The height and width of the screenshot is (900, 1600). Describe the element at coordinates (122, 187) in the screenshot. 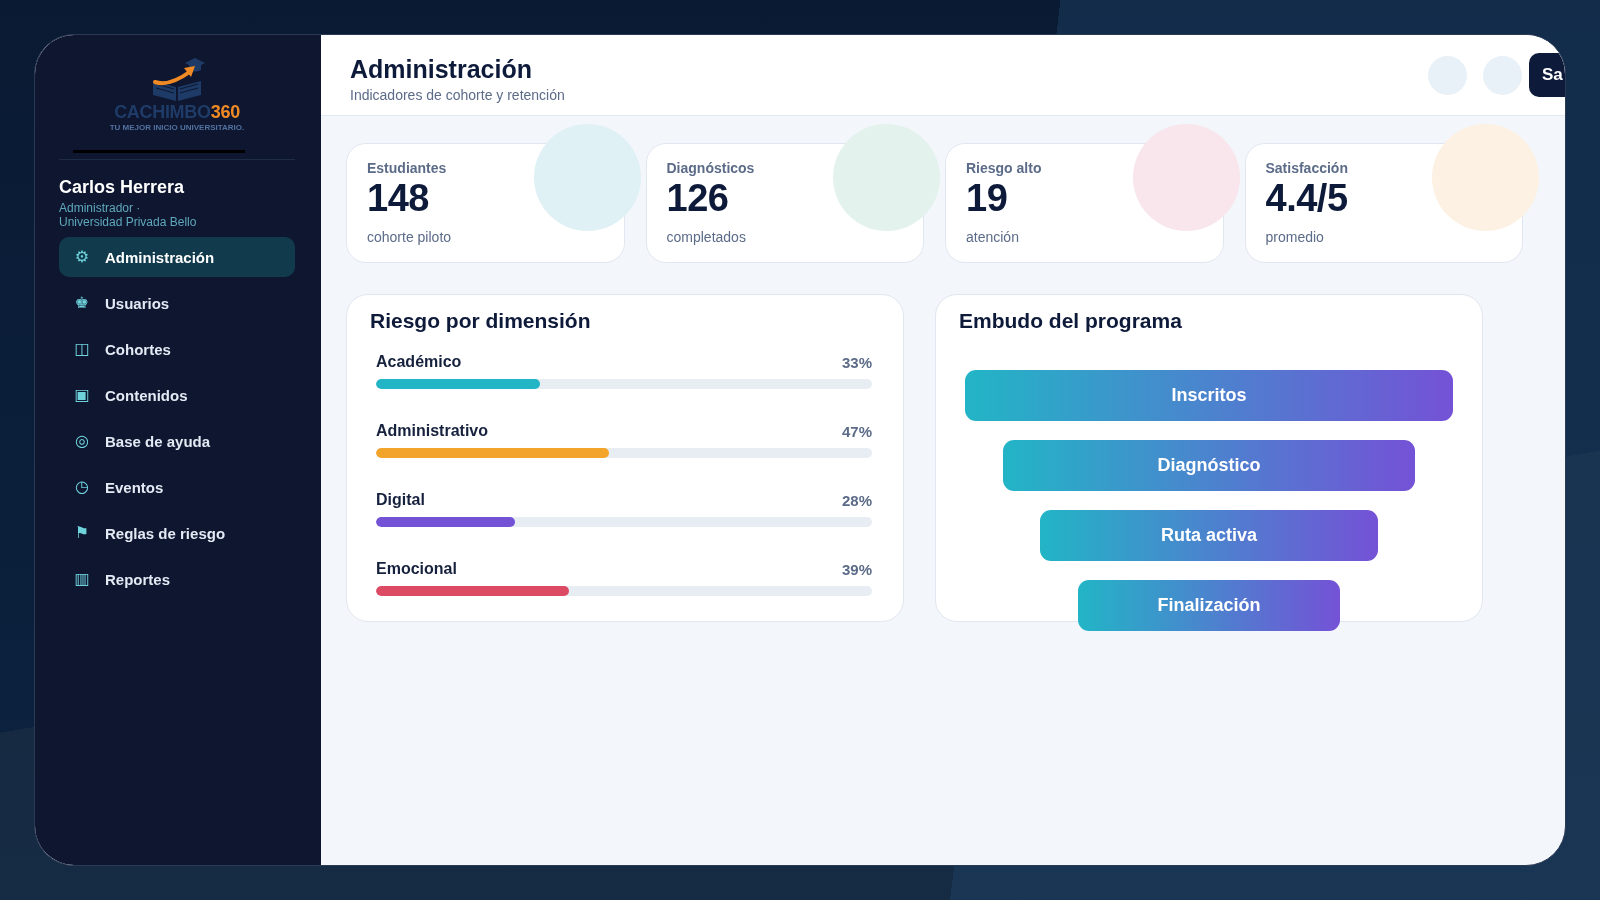

I see `user-name: Carlos Herrera` at that location.